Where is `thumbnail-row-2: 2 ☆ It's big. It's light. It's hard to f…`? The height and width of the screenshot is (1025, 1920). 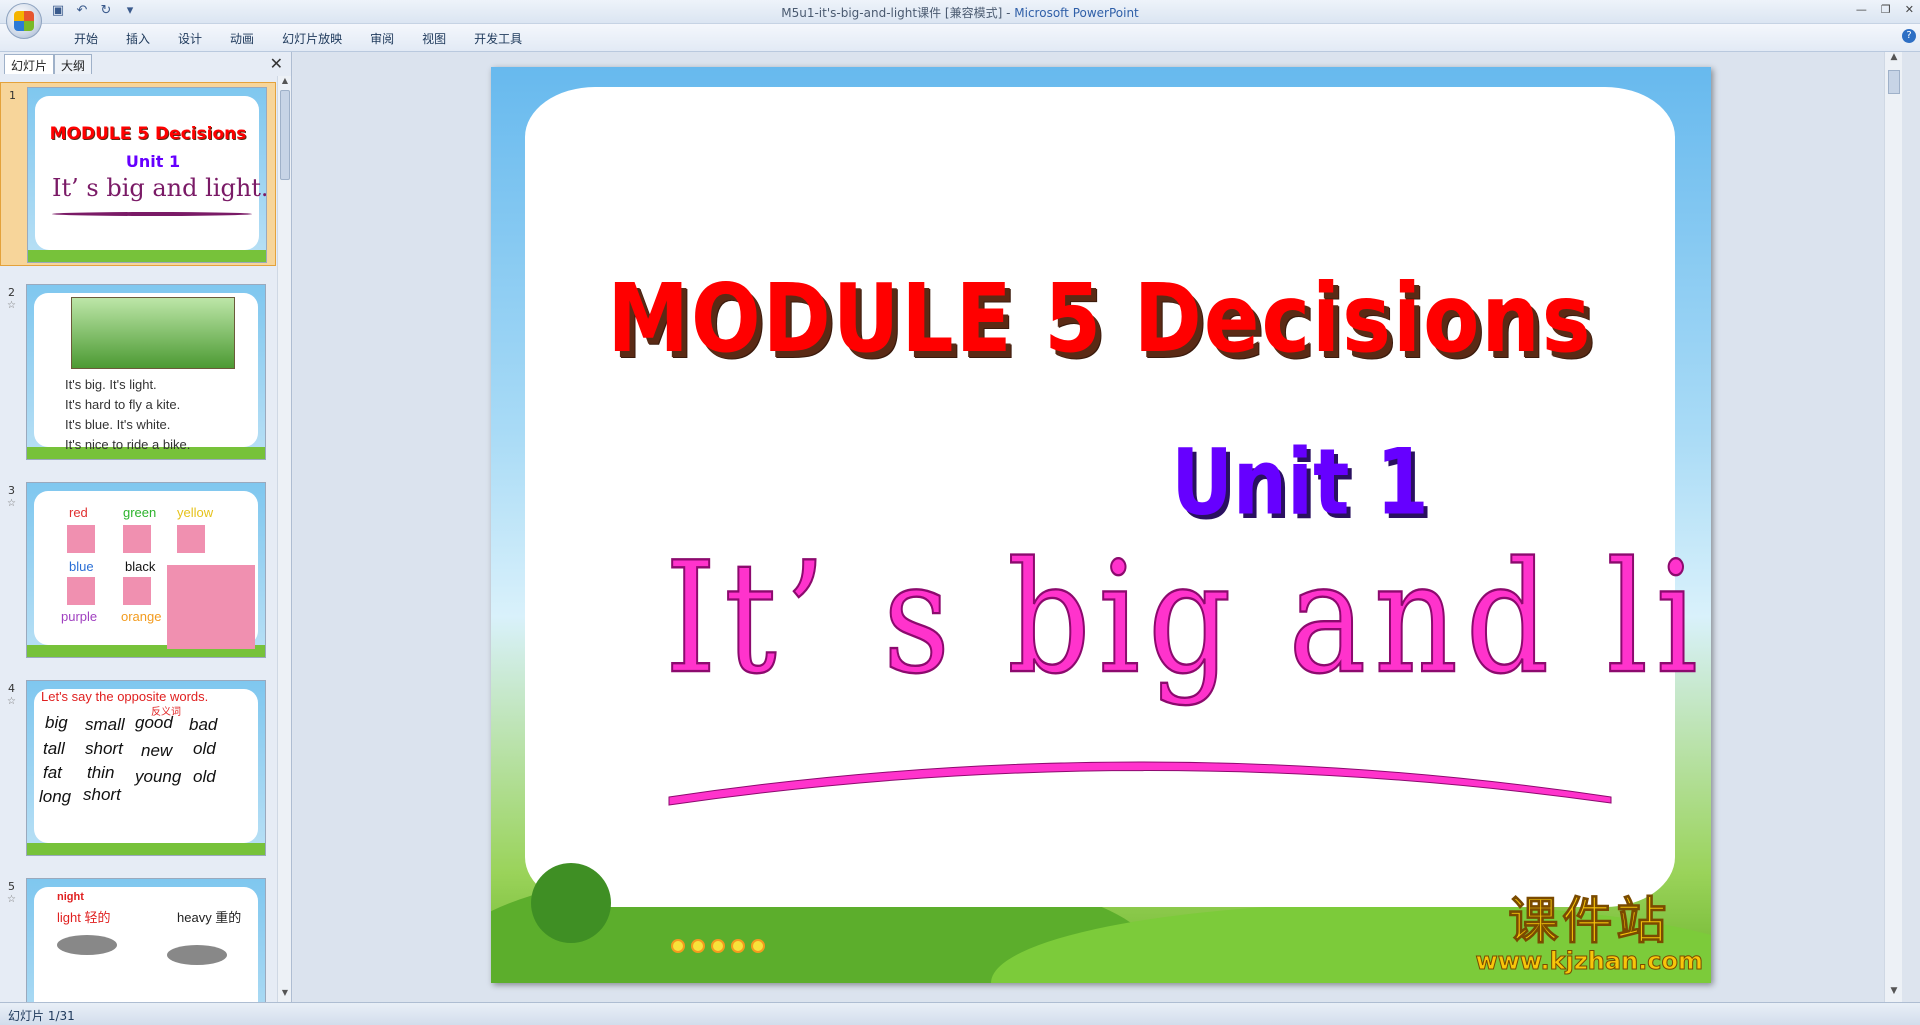
thumbnail-row-2: 2 ☆ It's big. It's light. It's hard to f… is located at coordinates (138, 372).